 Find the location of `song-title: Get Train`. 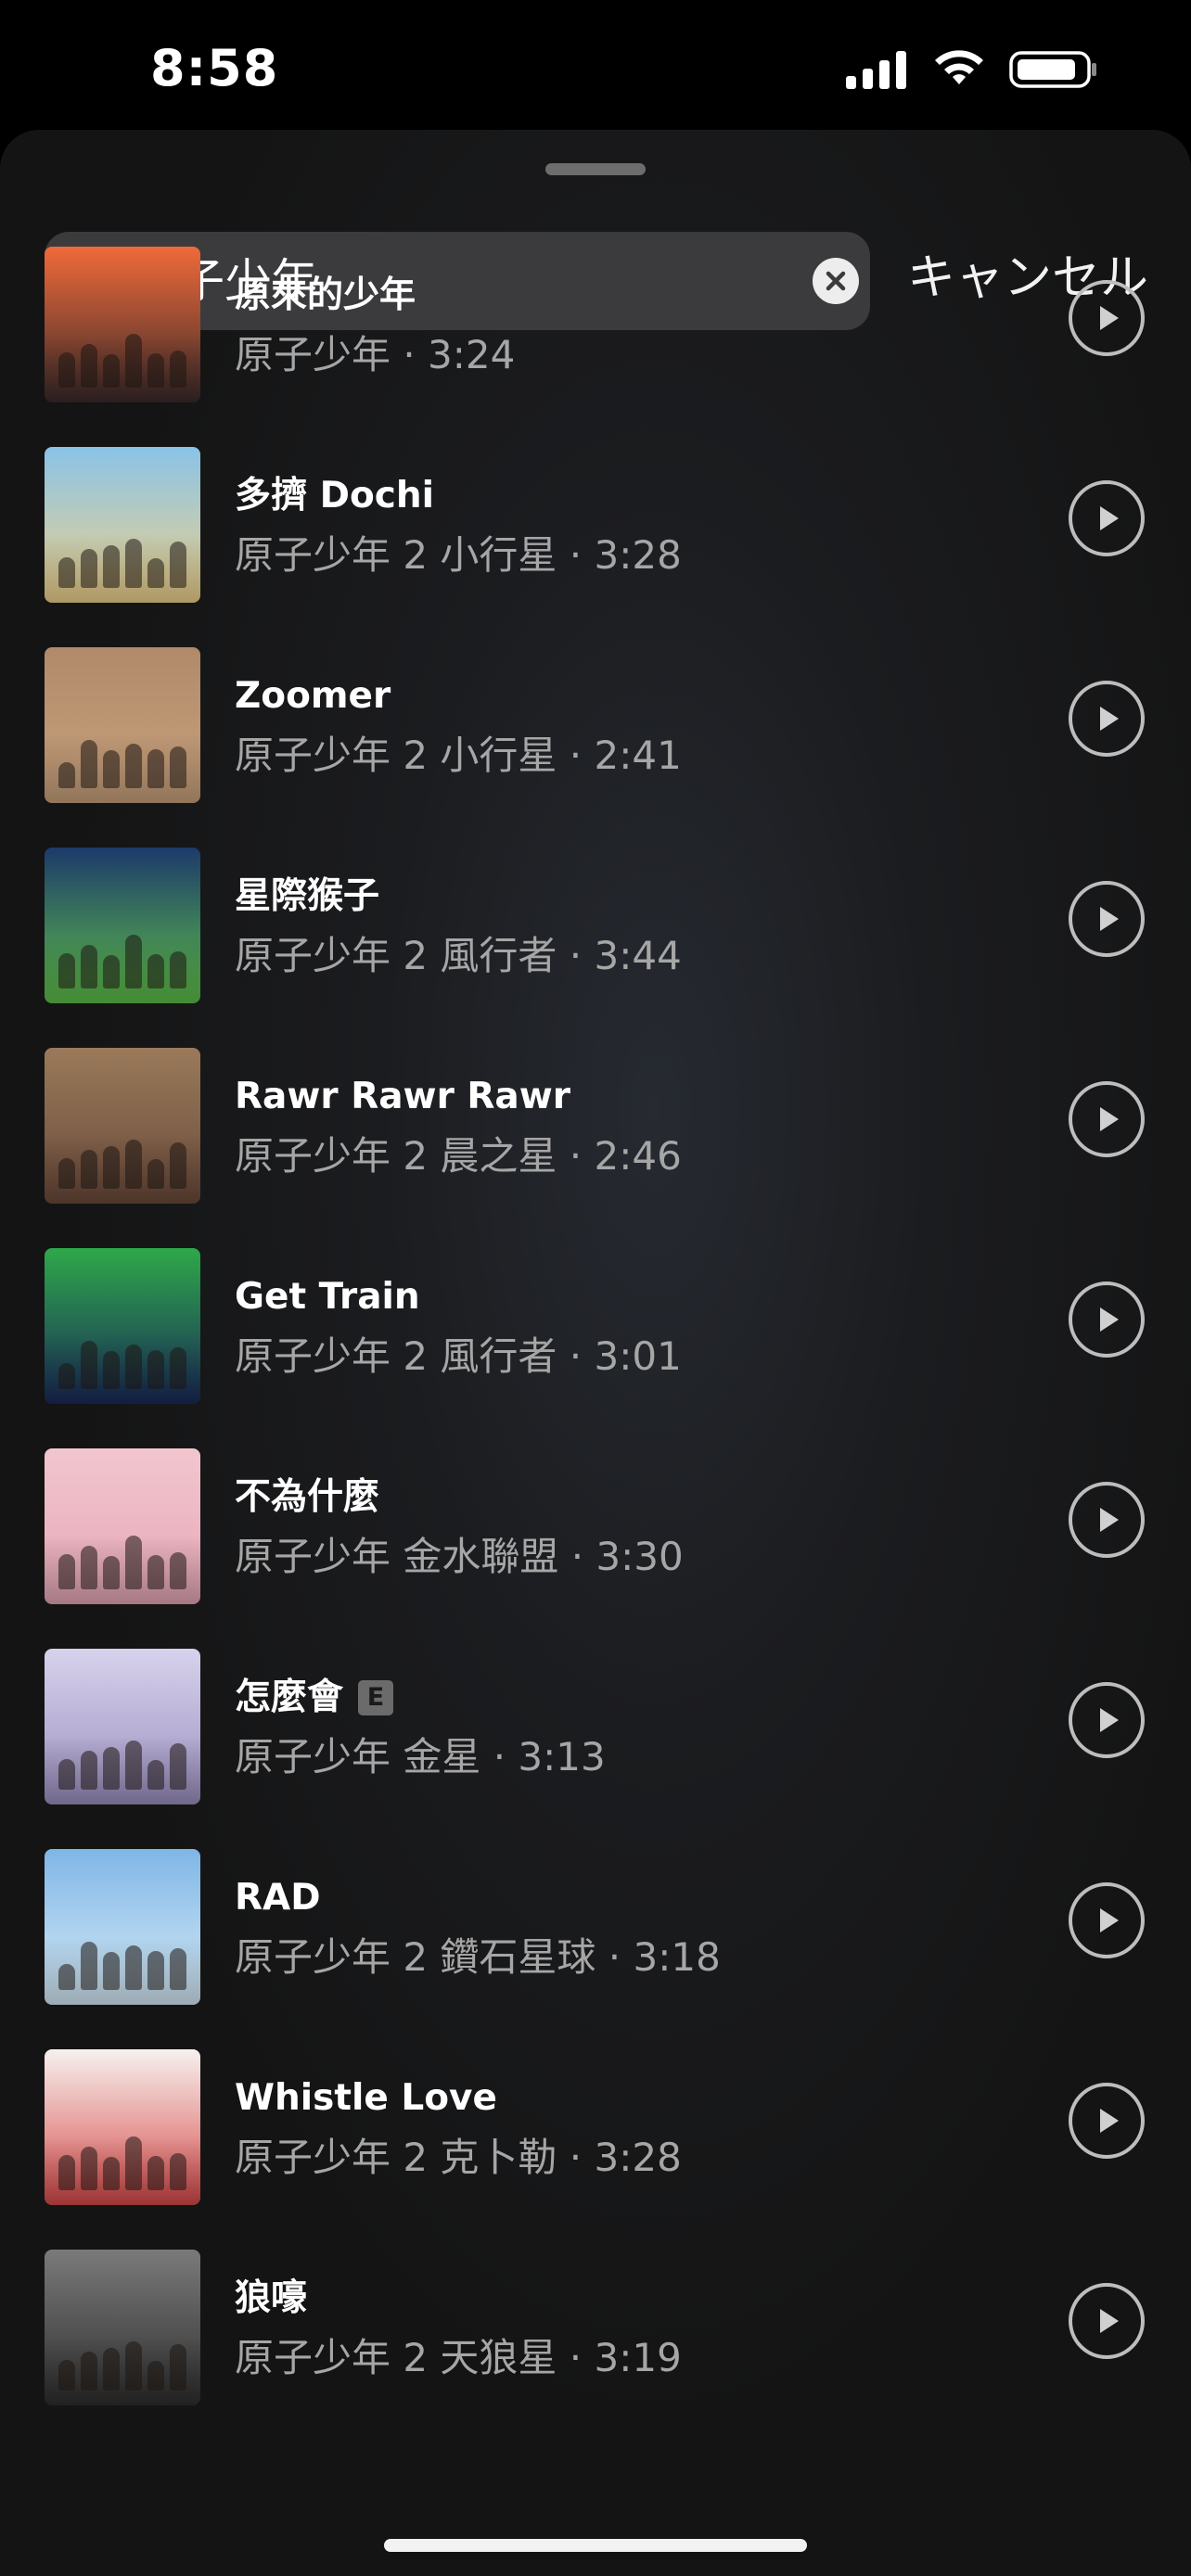

song-title: Get Train is located at coordinates (327, 1297).